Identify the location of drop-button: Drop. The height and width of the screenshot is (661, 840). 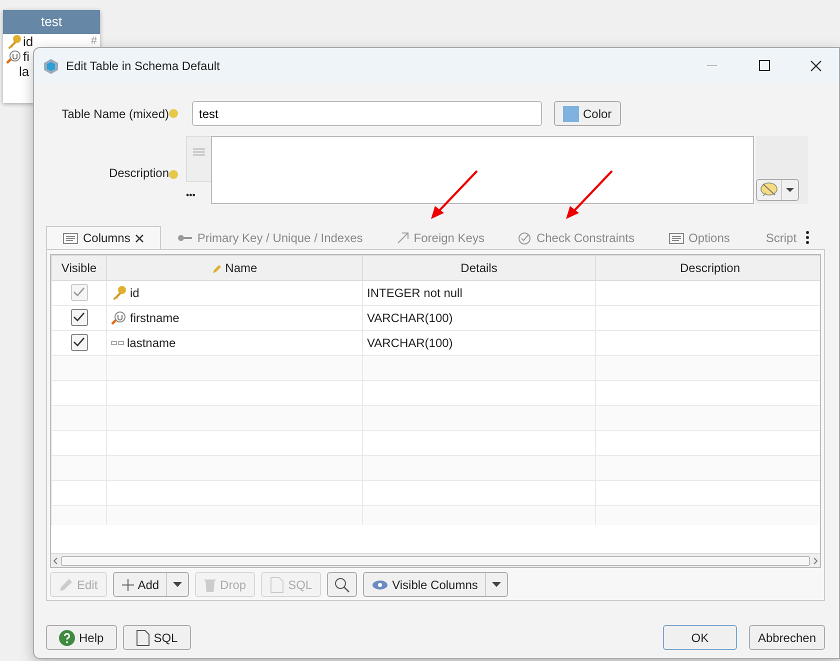
(225, 584).